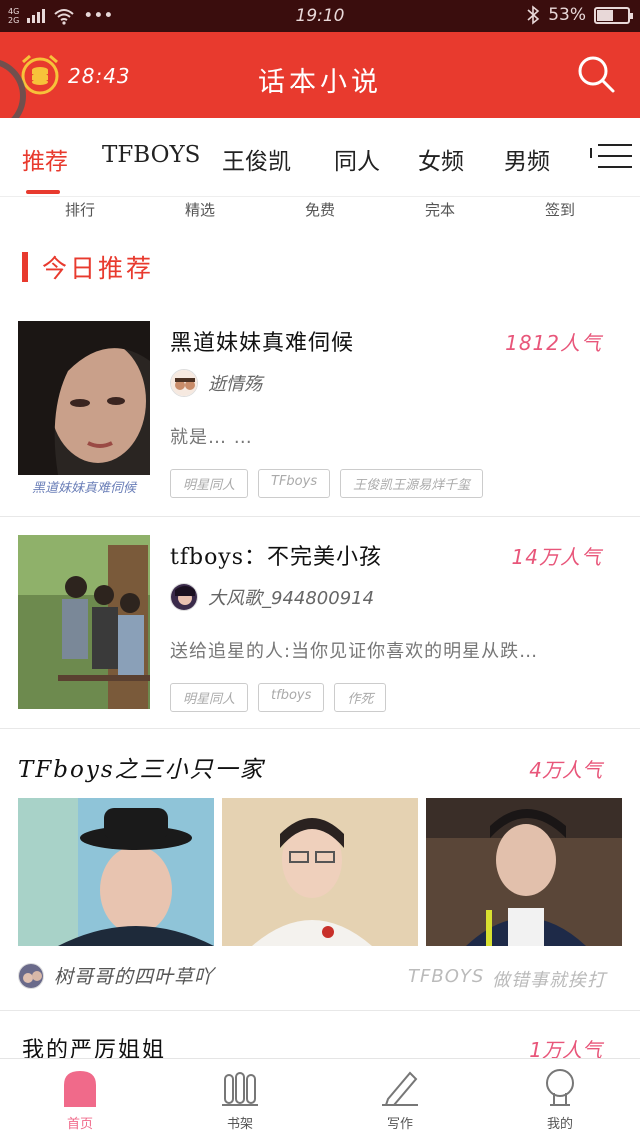 The image size is (640, 1138). Describe the element at coordinates (357, 159) in the screenshot. I see `tab-fanfic: 同人` at that location.